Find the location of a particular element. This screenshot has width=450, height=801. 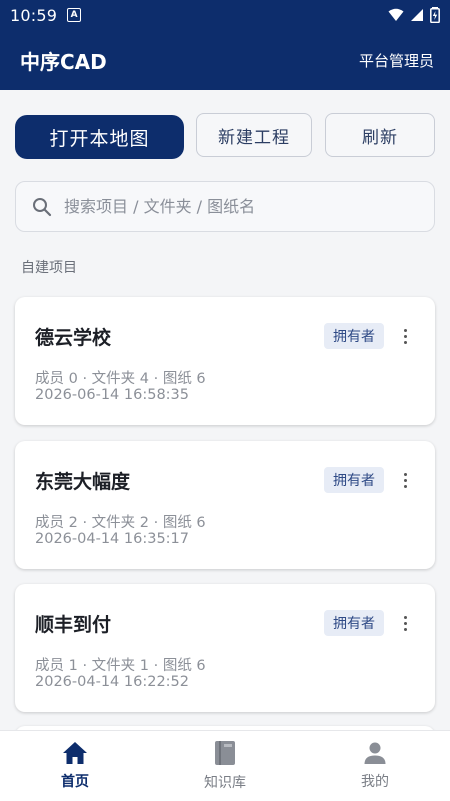

open-local-drawing-button: 打开本地图 is located at coordinates (99, 137).